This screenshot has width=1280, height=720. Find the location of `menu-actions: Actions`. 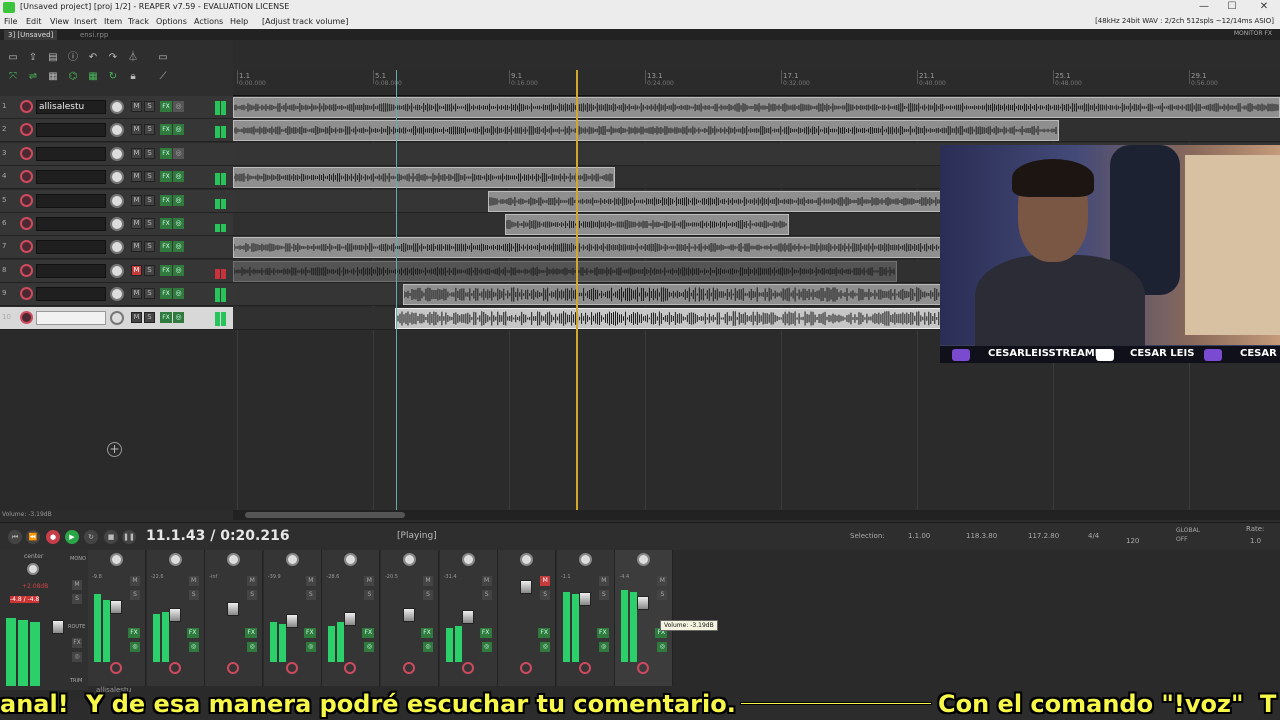

menu-actions: Actions is located at coordinates (208, 21).